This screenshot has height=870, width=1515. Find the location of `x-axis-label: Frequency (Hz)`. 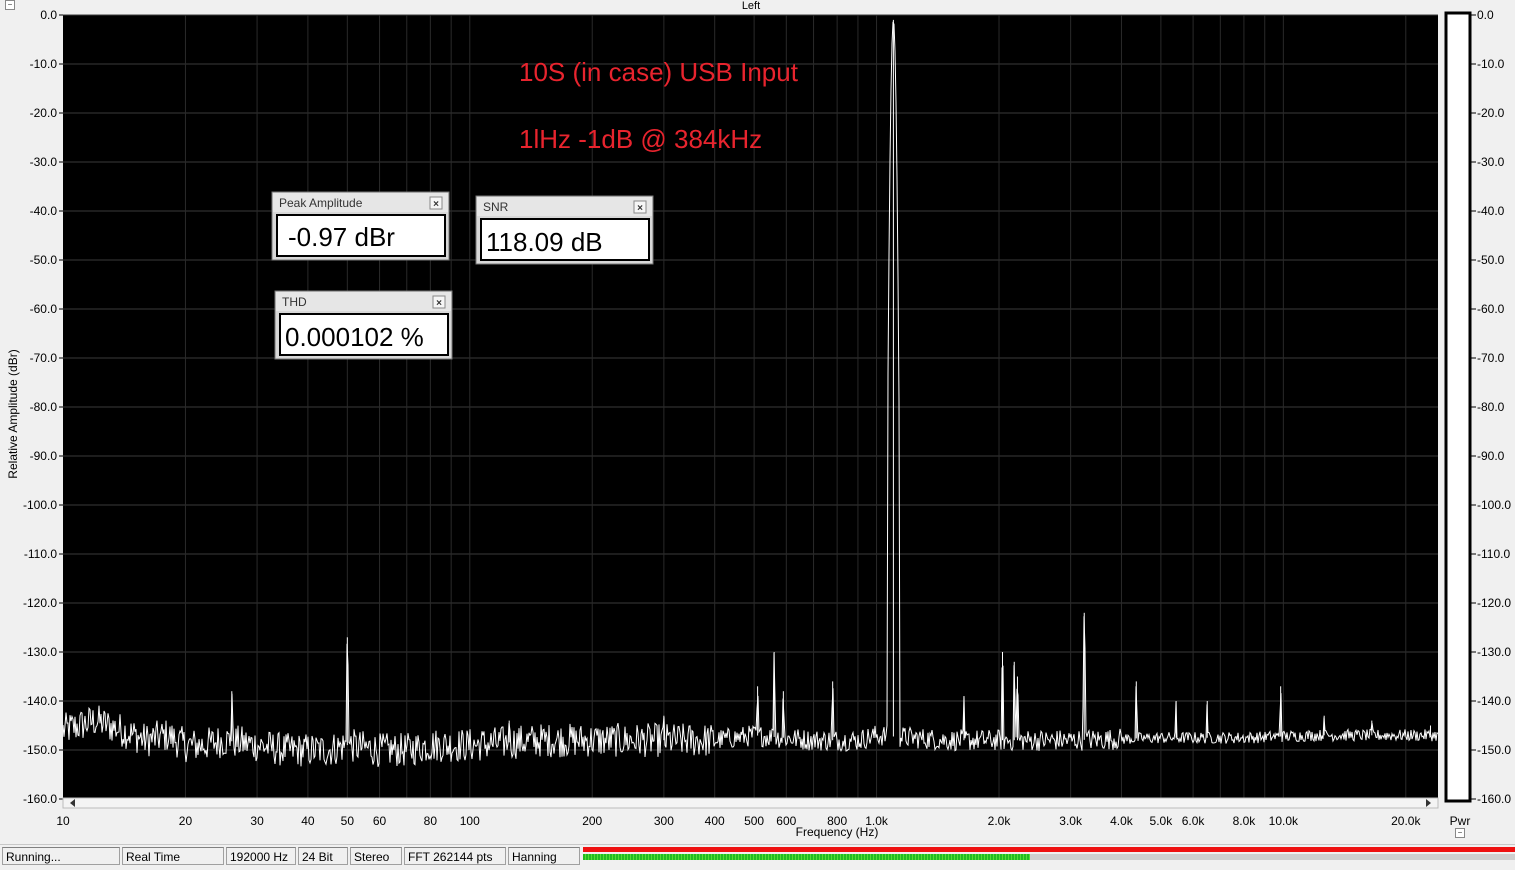

x-axis-label: Frequency (Hz) is located at coordinates (837, 832).